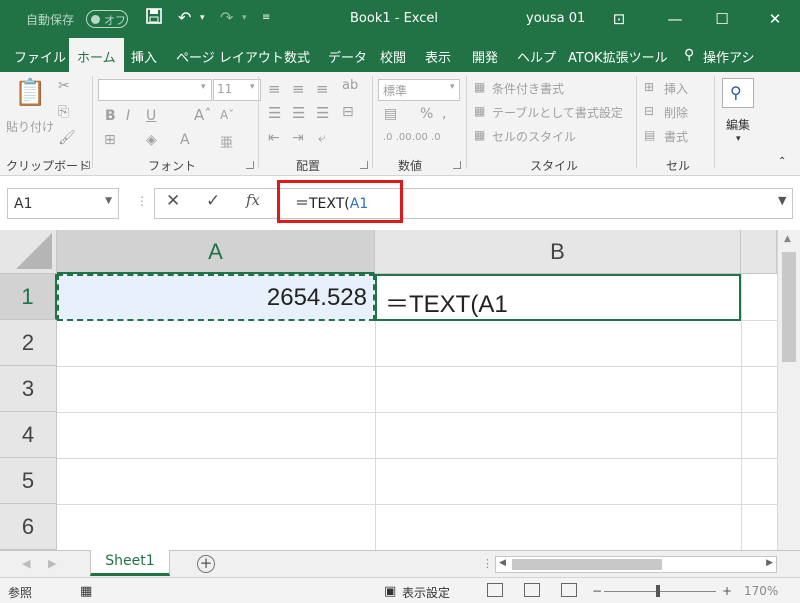 The image size is (800, 603). Describe the element at coordinates (347, 56) in the screenshot. I see `tab-data: データ` at that location.